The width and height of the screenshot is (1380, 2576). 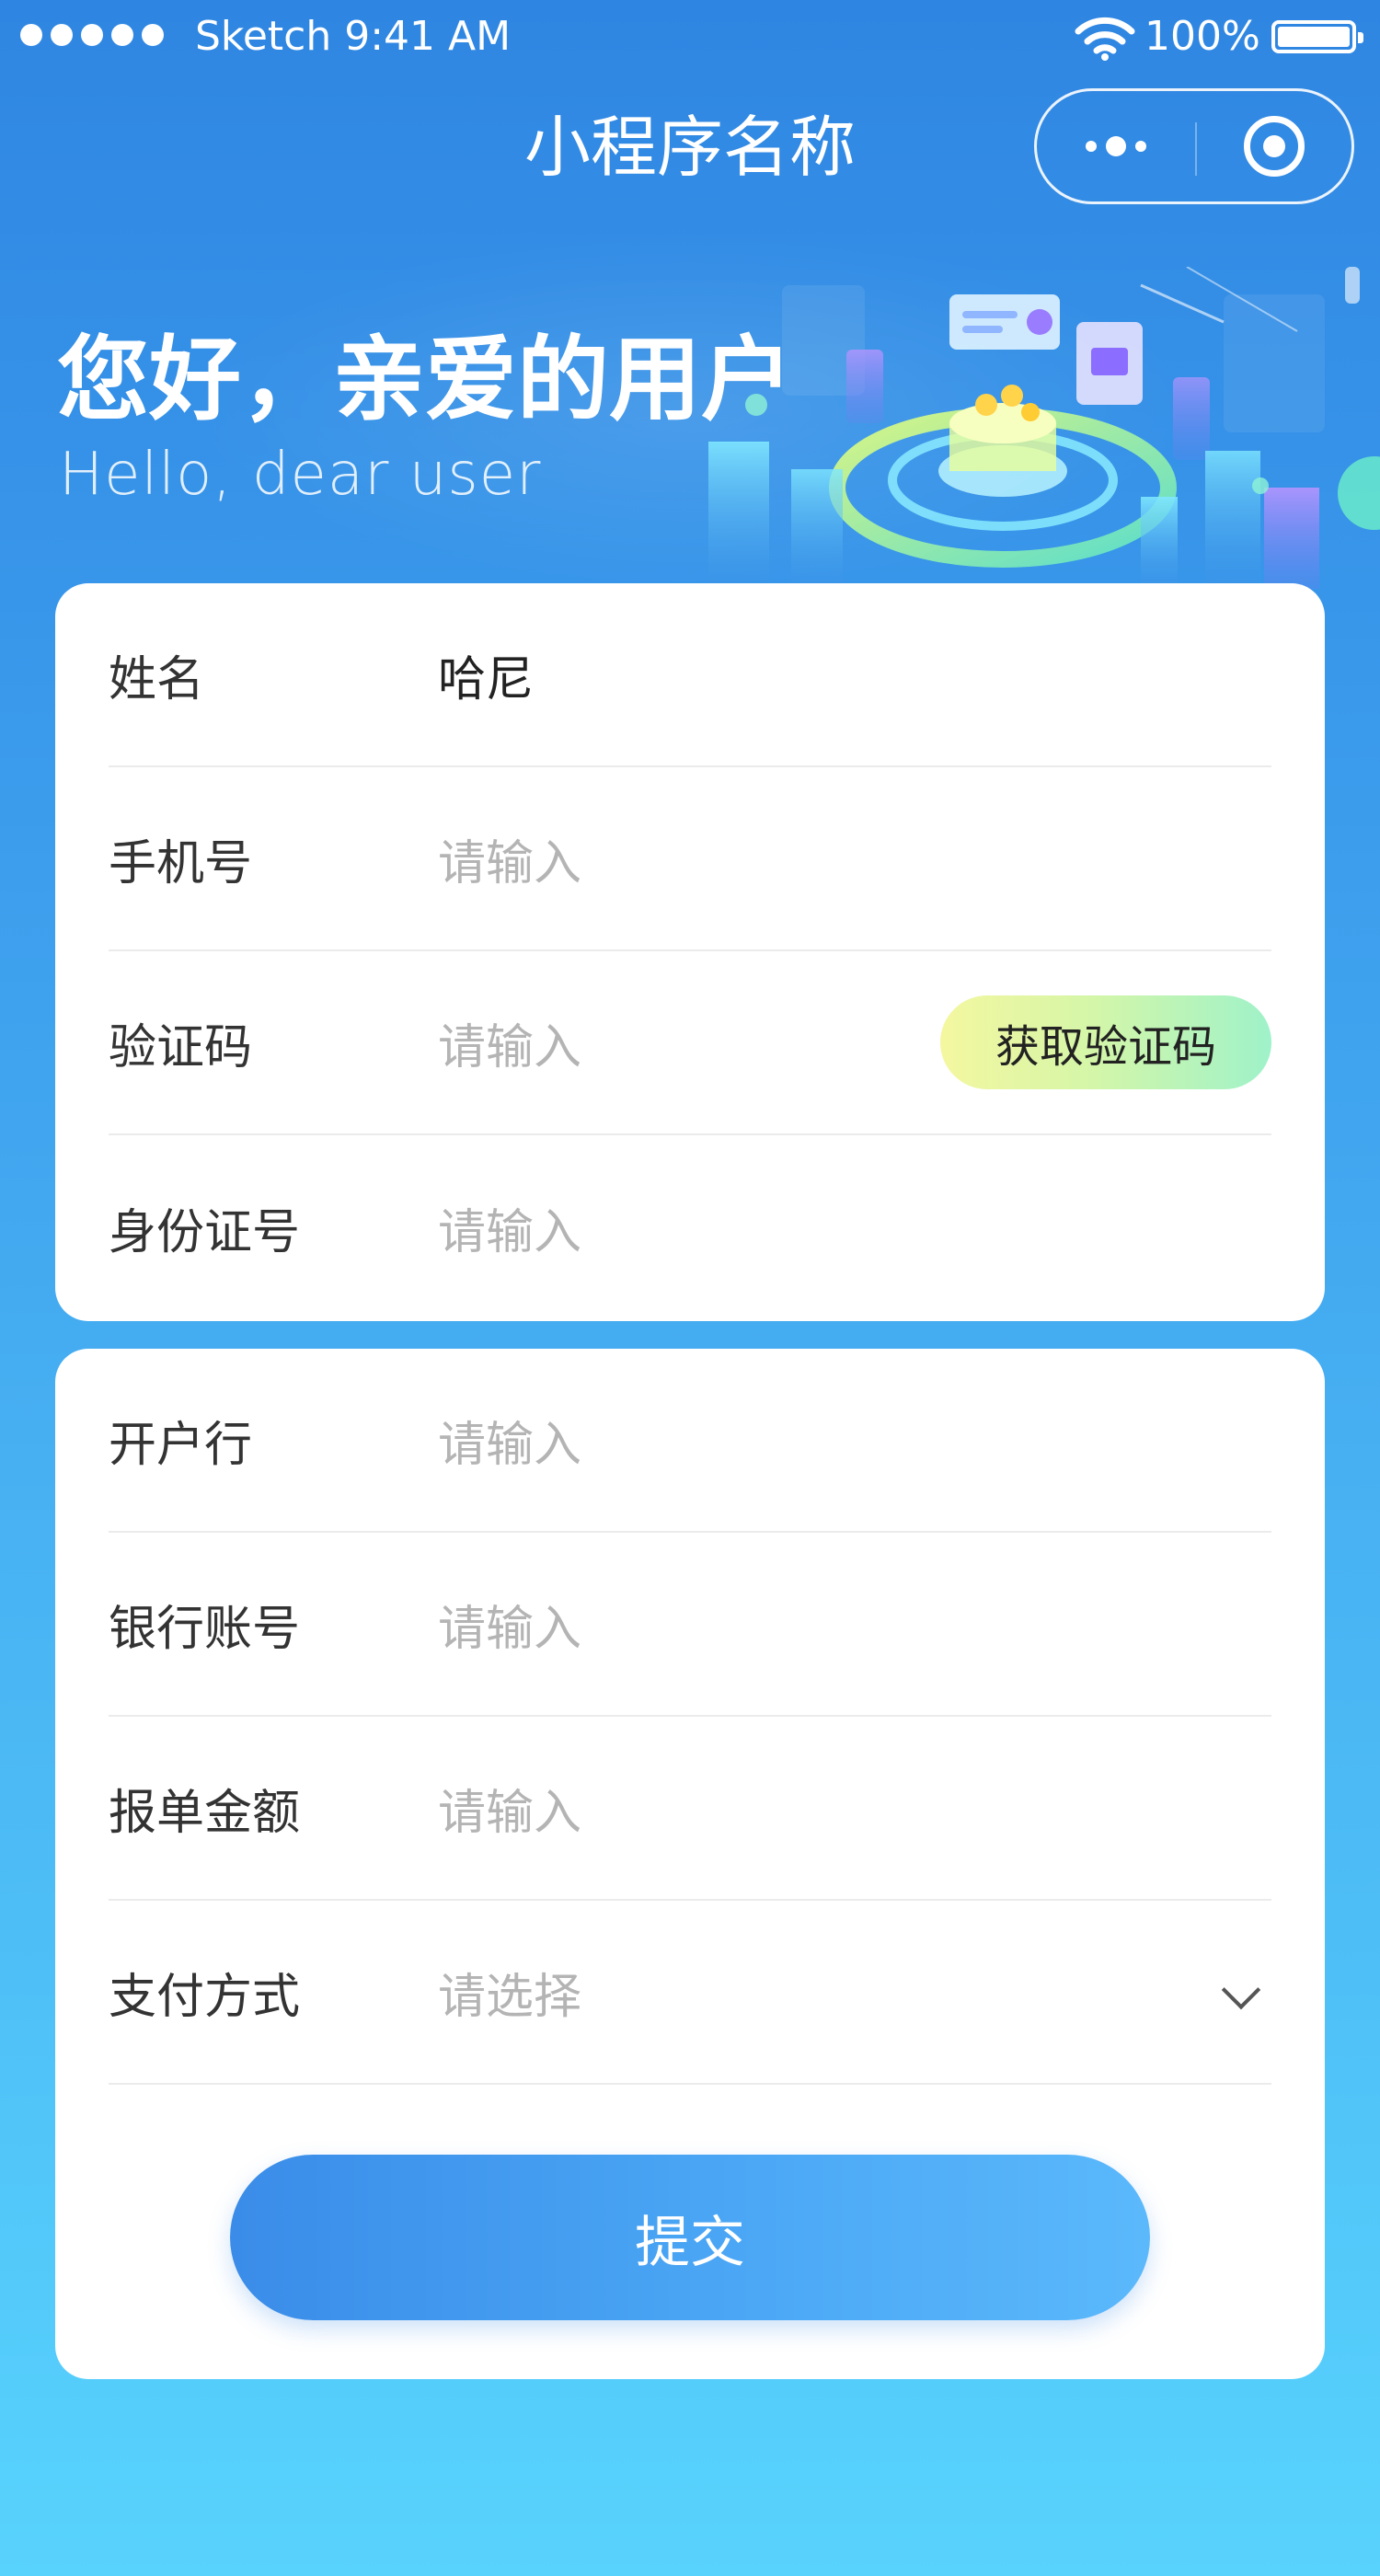 I want to click on submit-button: 提交, so click(x=690, y=2237).